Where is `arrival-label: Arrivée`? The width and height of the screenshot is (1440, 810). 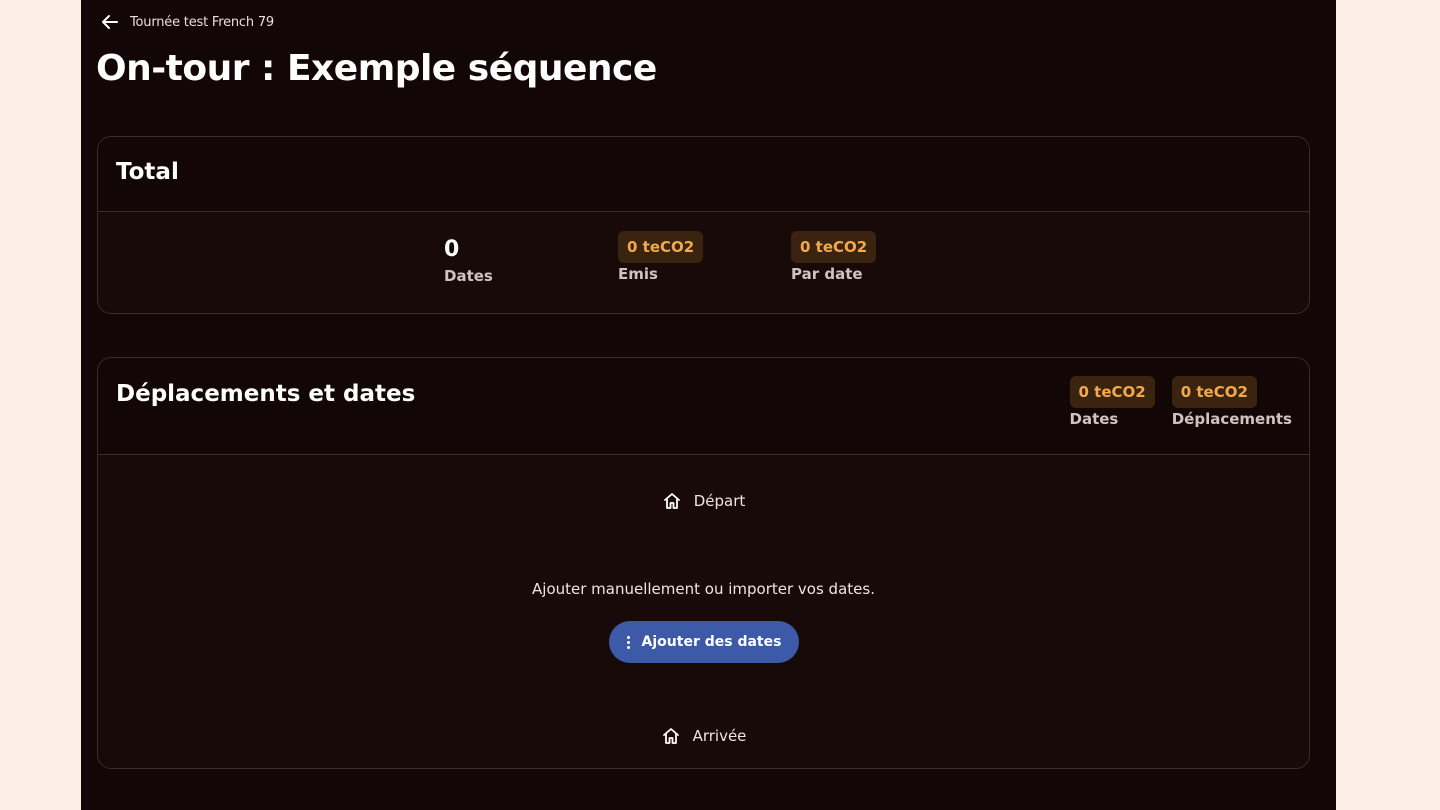 arrival-label: Arrivée is located at coordinates (719, 736).